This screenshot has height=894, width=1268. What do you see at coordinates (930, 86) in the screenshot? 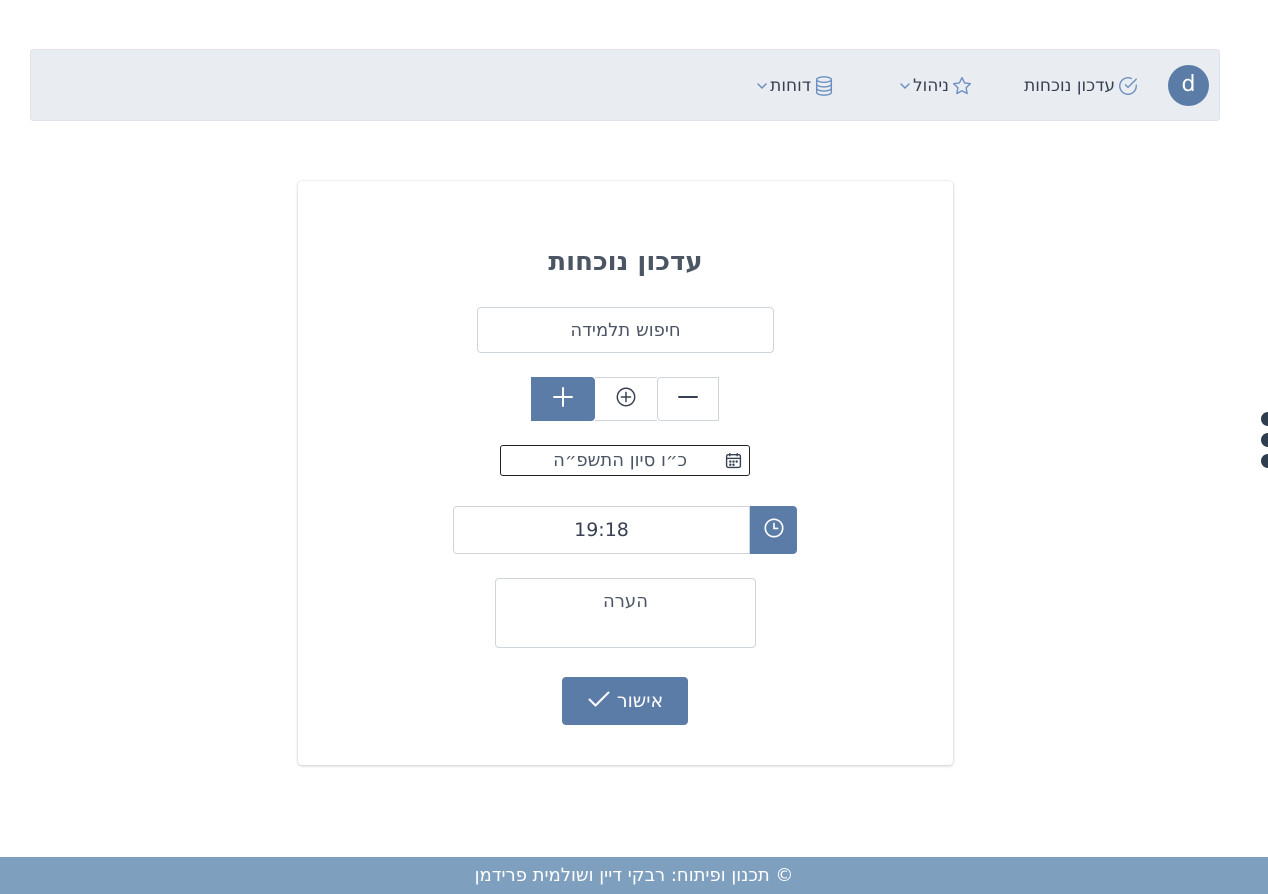
I see `nav-item-label: ניהול` at bounding box center [930, 86].